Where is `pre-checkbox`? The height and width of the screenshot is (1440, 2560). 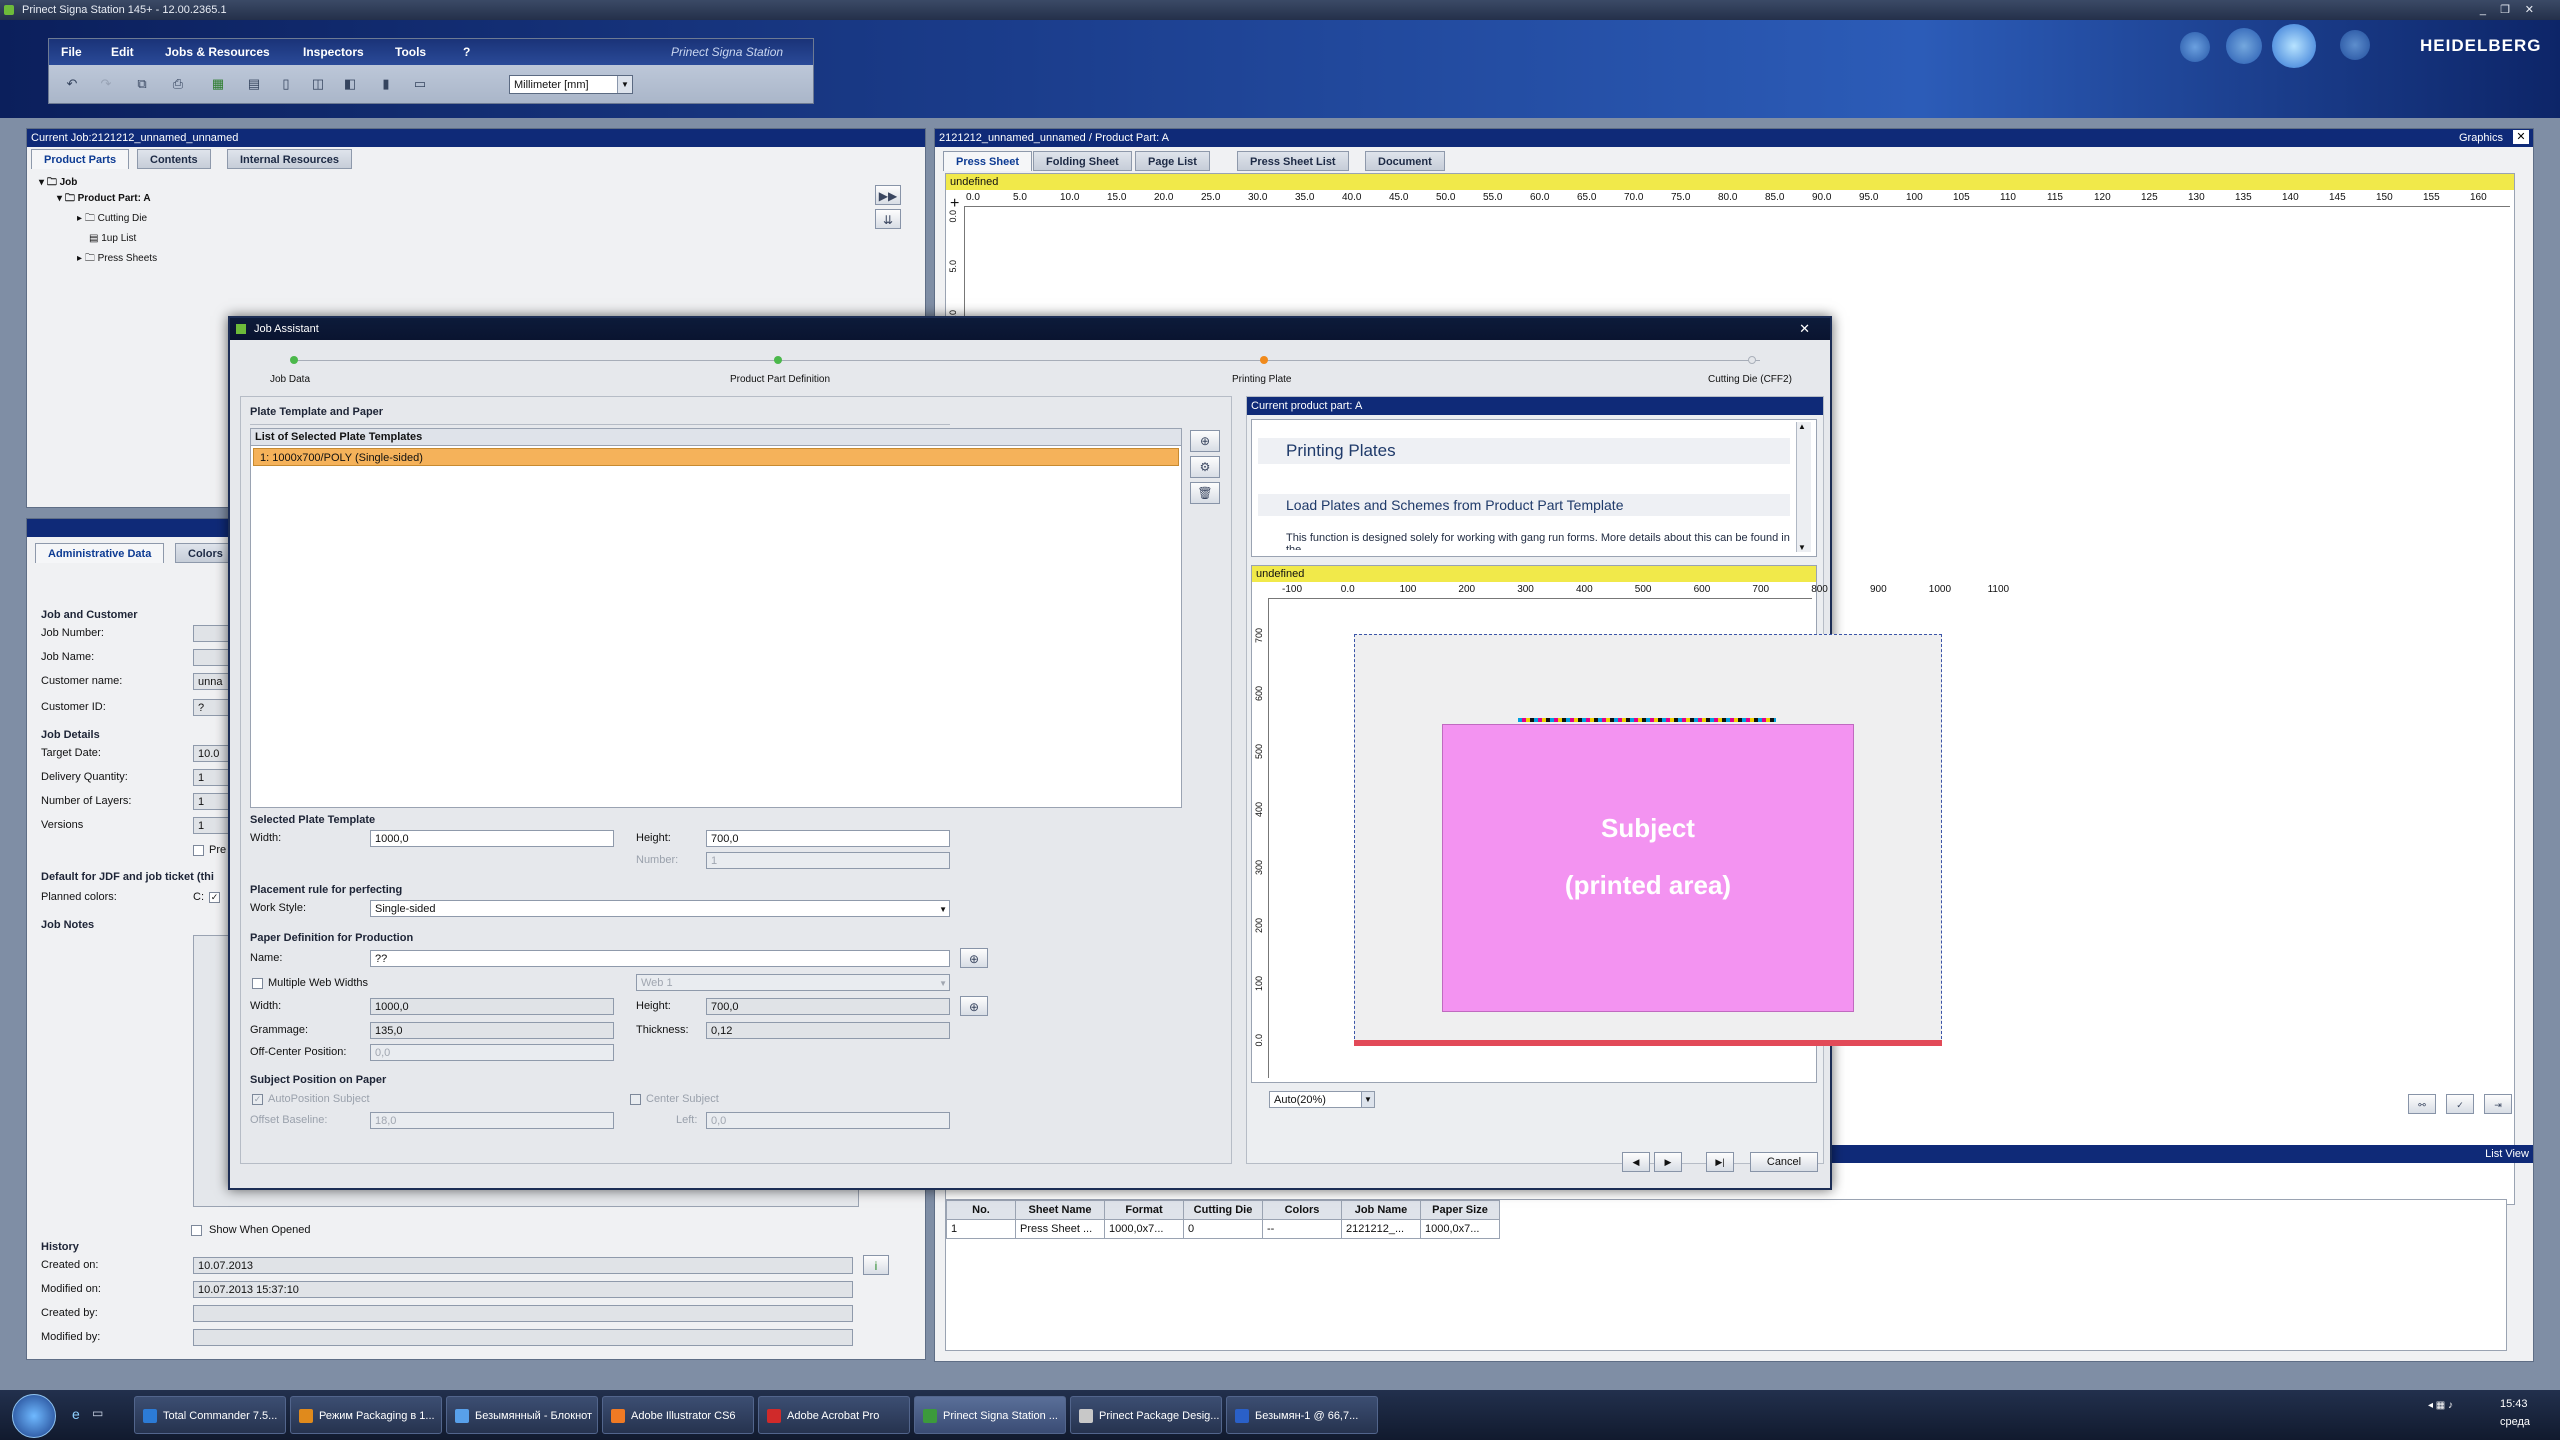
pre-checkbox is located at coordinates (198, 850).